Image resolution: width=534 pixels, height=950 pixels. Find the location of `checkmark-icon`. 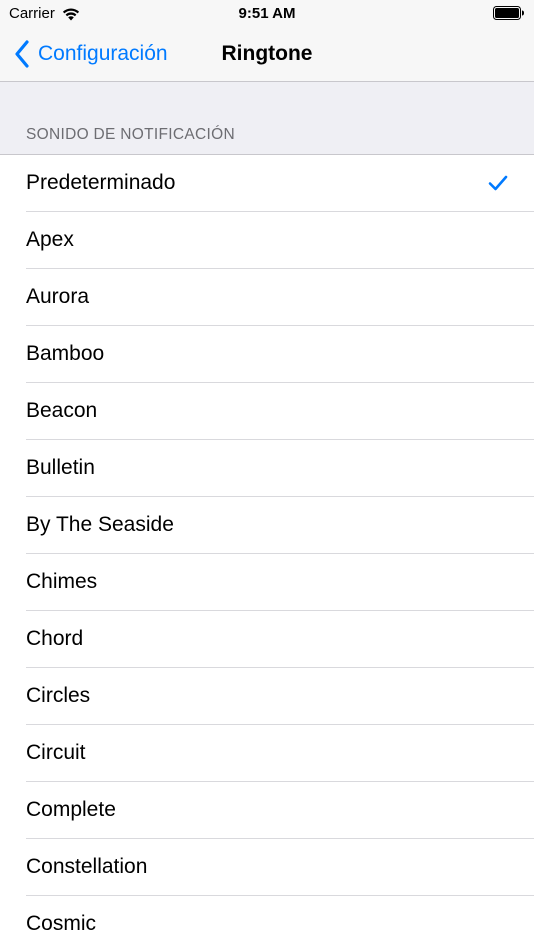

checkmark-icon is located at coordinates (498, 183).